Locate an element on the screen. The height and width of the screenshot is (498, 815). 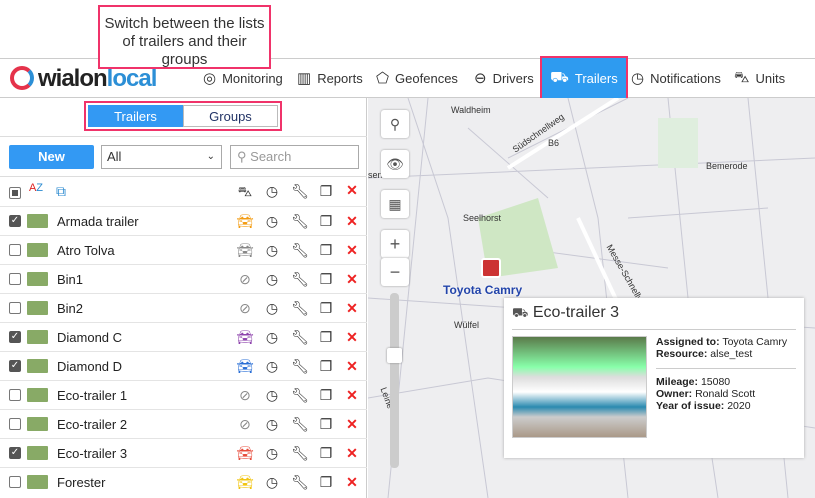
table-row: Forester 🚘︎ ◷ 🔧︎ ❐ ✕ is located at coordinates (183, 481).